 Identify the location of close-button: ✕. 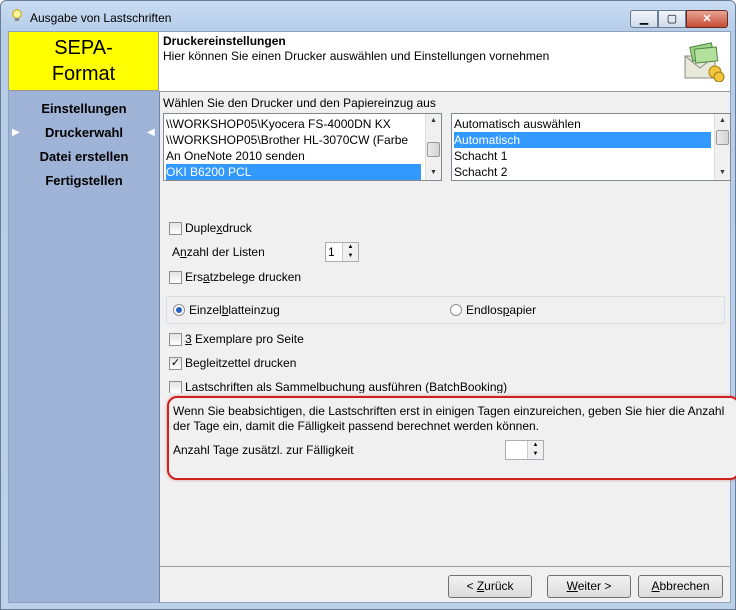
(707, 19).